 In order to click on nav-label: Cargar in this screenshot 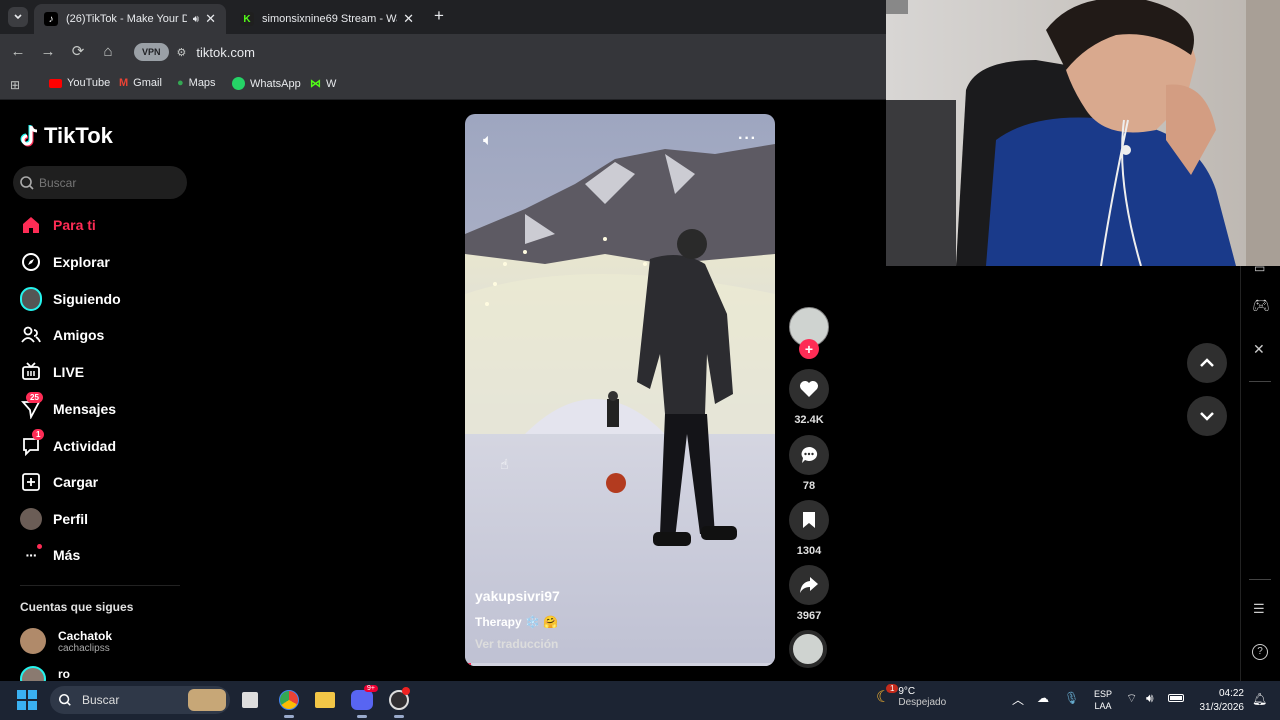, I will do `click(76, 482)`.